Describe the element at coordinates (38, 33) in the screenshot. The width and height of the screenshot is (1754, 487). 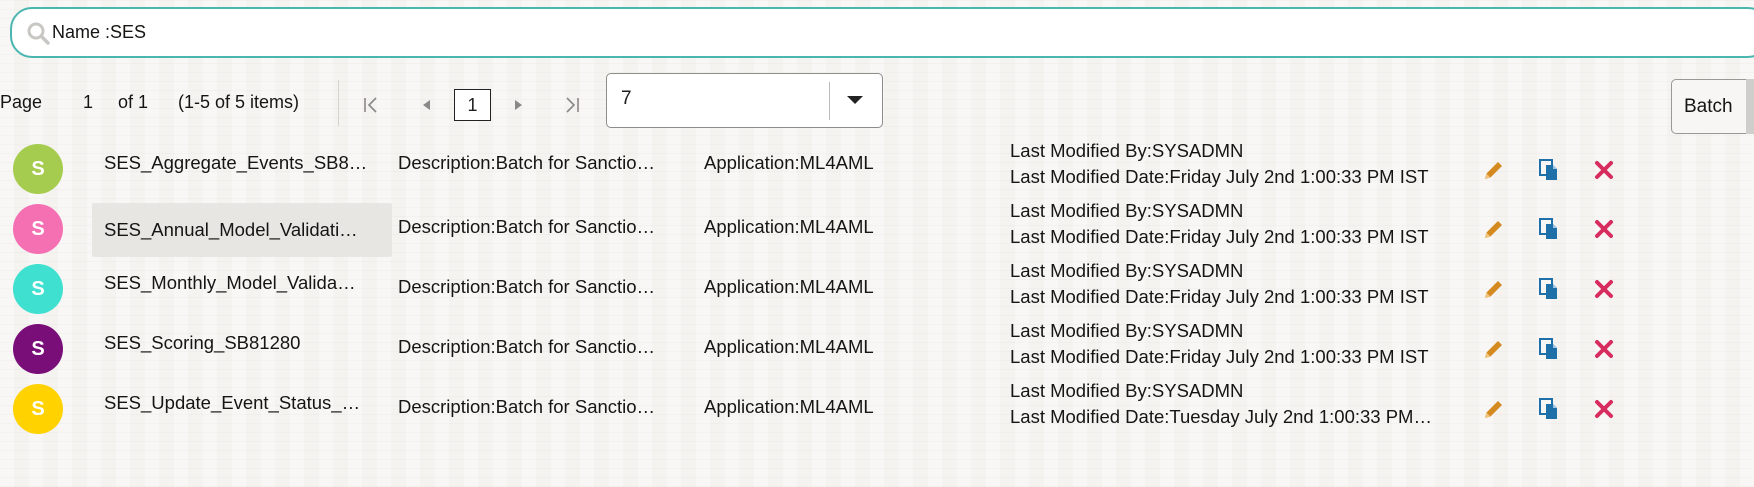
I see `search-icon` at that location.